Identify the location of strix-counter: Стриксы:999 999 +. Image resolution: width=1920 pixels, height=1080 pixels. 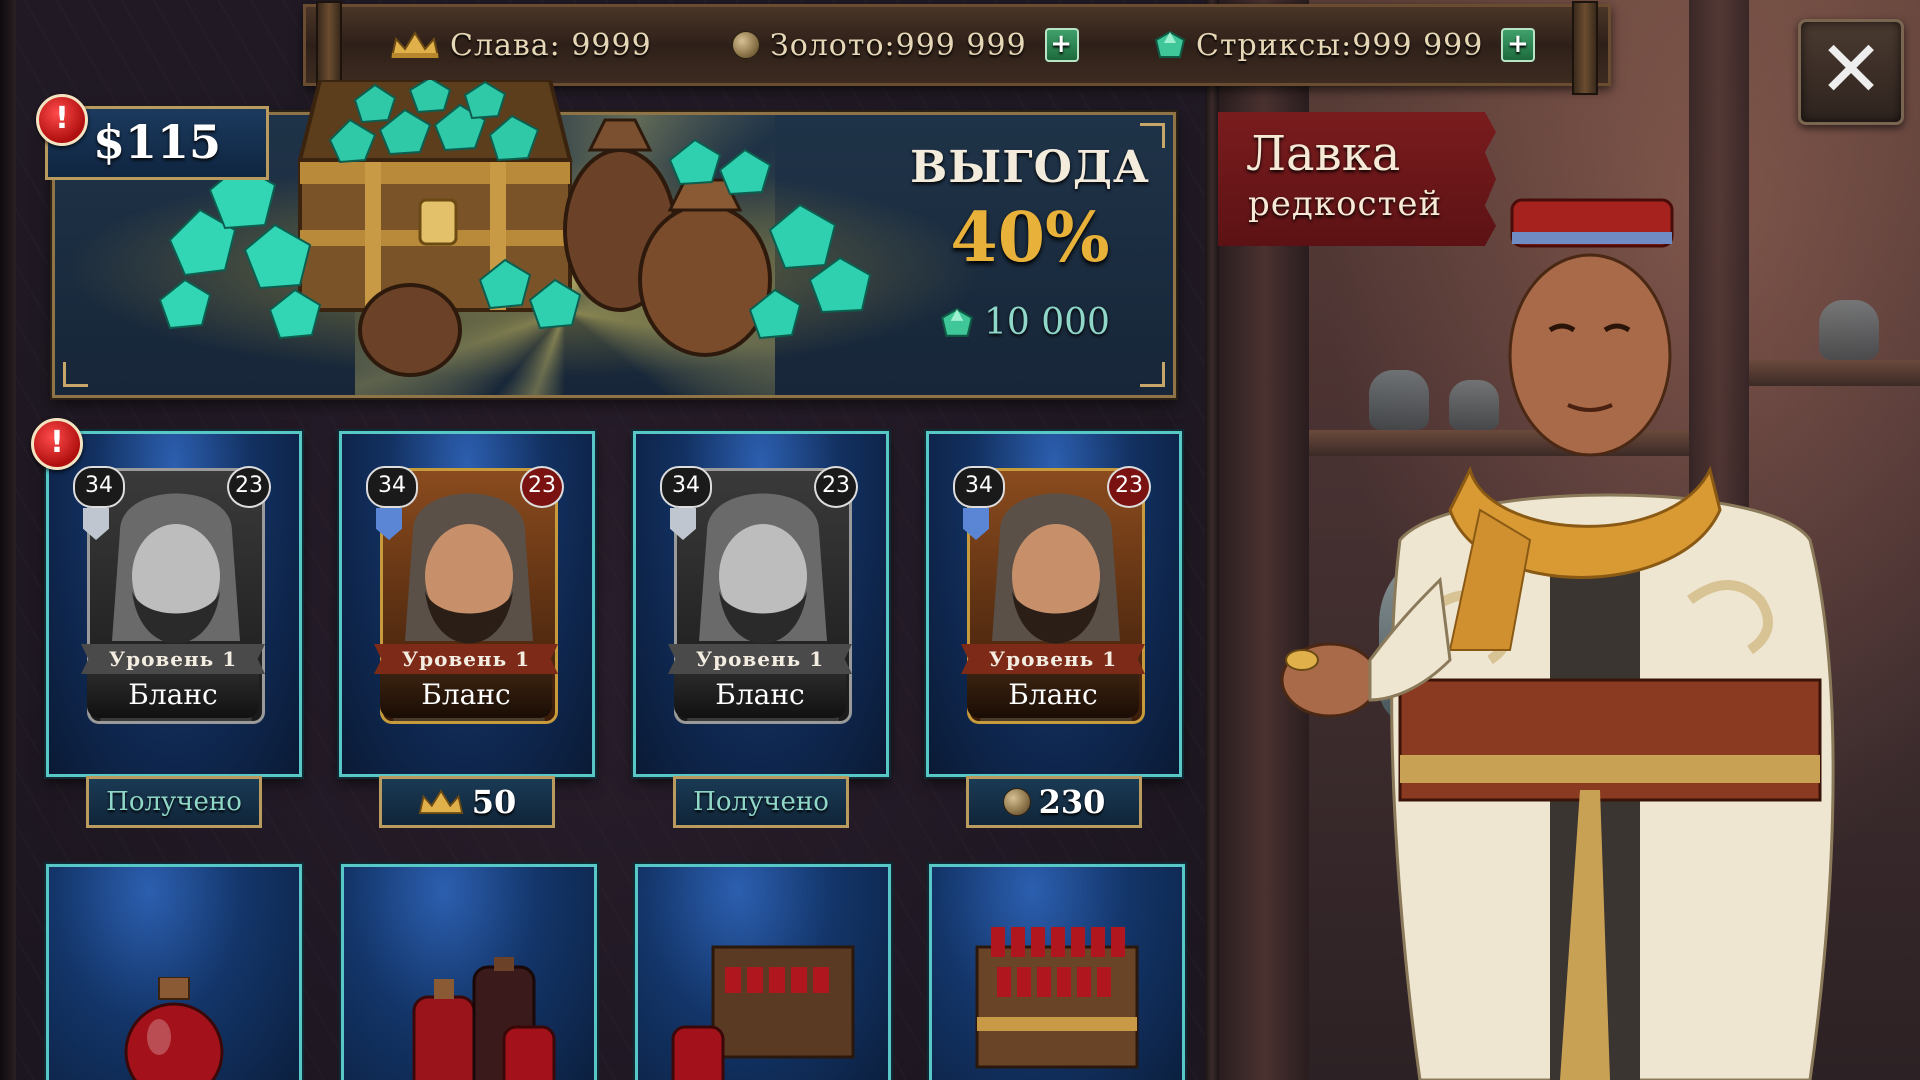
(1345, 45).